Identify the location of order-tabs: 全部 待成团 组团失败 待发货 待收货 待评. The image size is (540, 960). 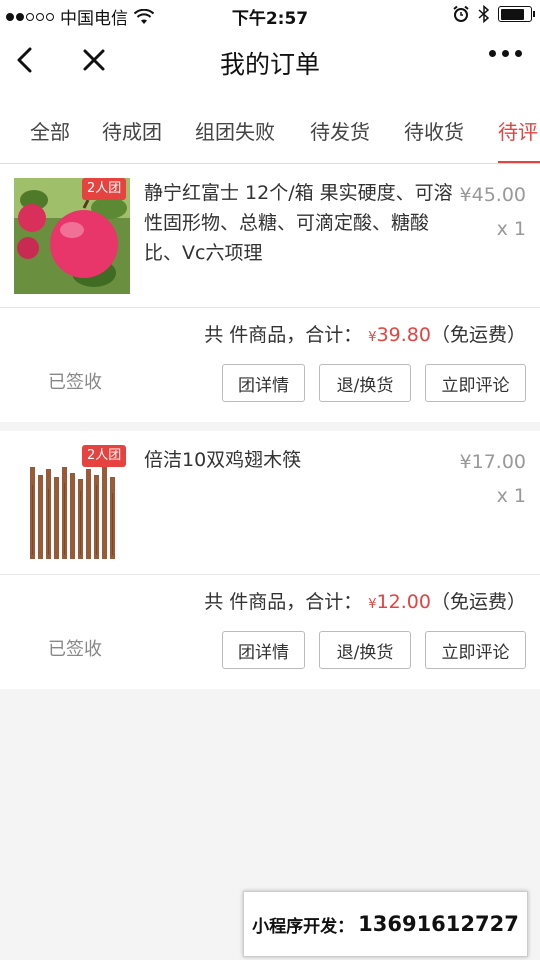
(270, 128).